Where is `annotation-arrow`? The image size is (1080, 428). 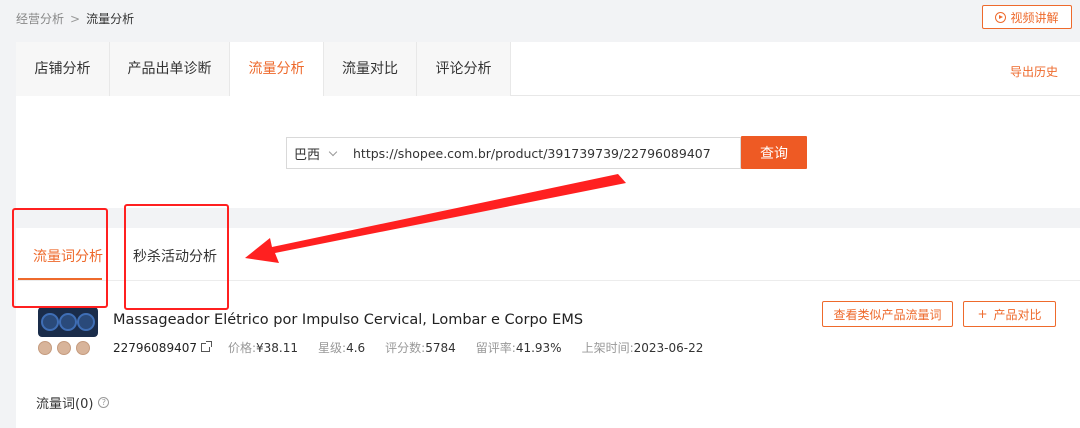 annotation-arrow is located at coordinates (435, 218).